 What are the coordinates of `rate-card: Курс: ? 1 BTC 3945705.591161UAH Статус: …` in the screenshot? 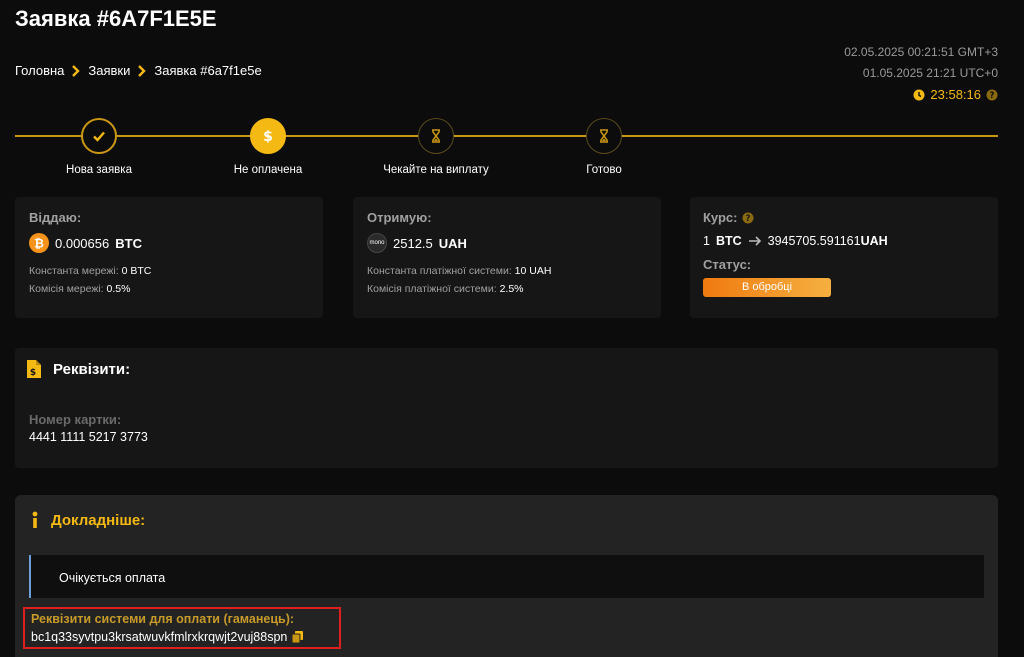 It's located at (844, 257).